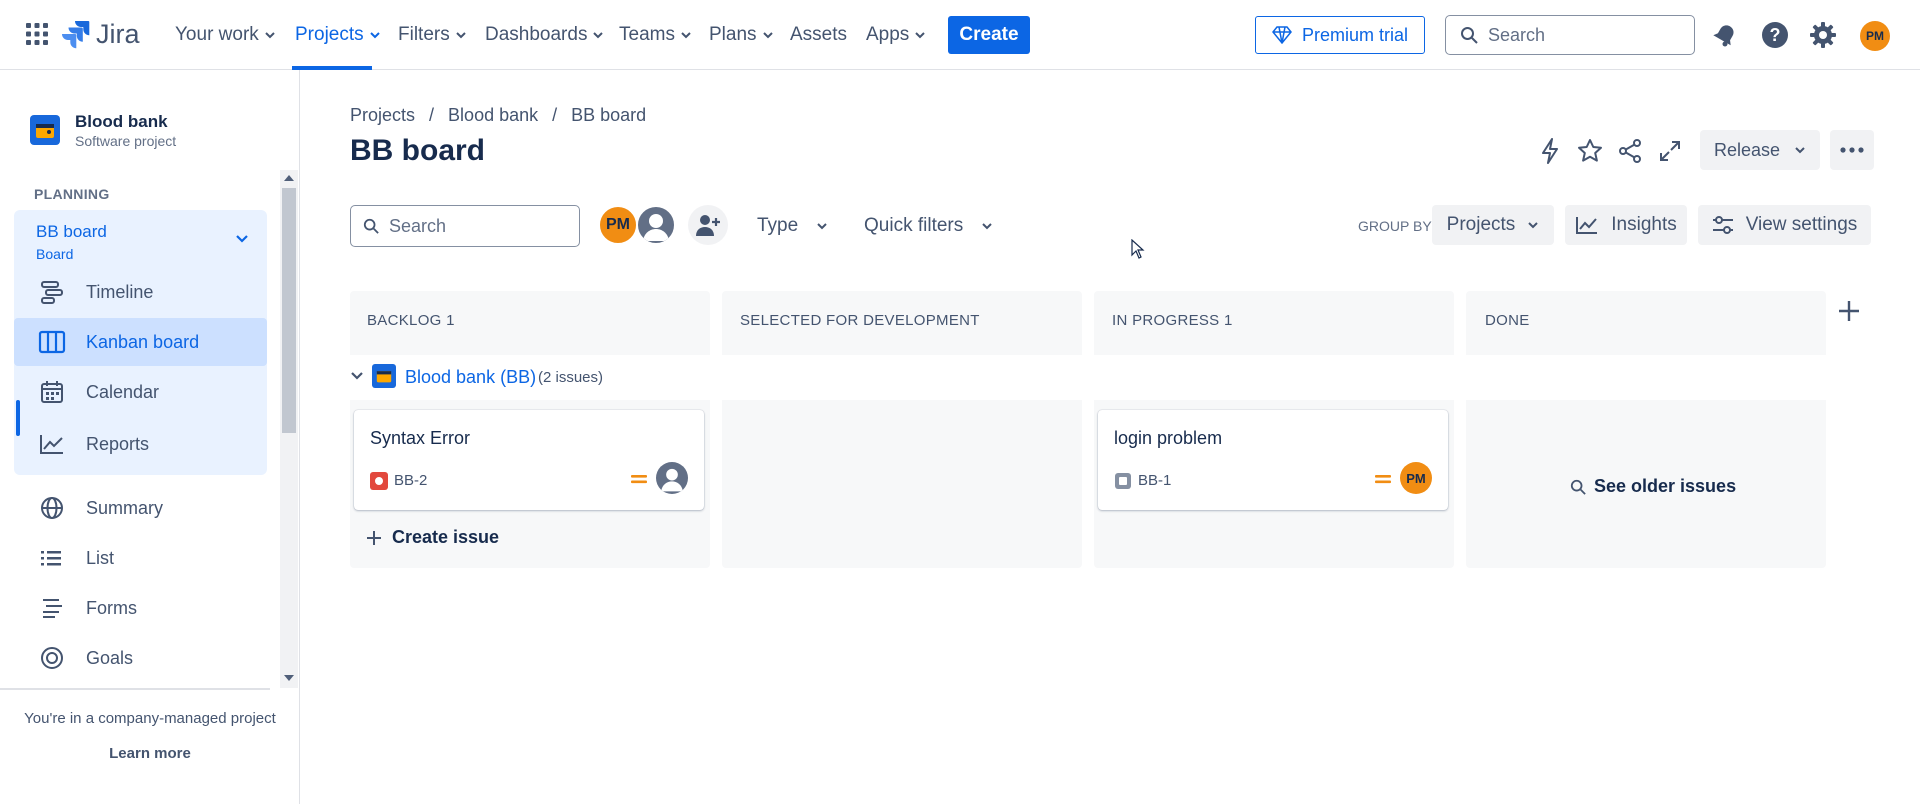 The height and width of the screenshot is (804, 1920). I want to click on create-button: Create, so click(989, 35).